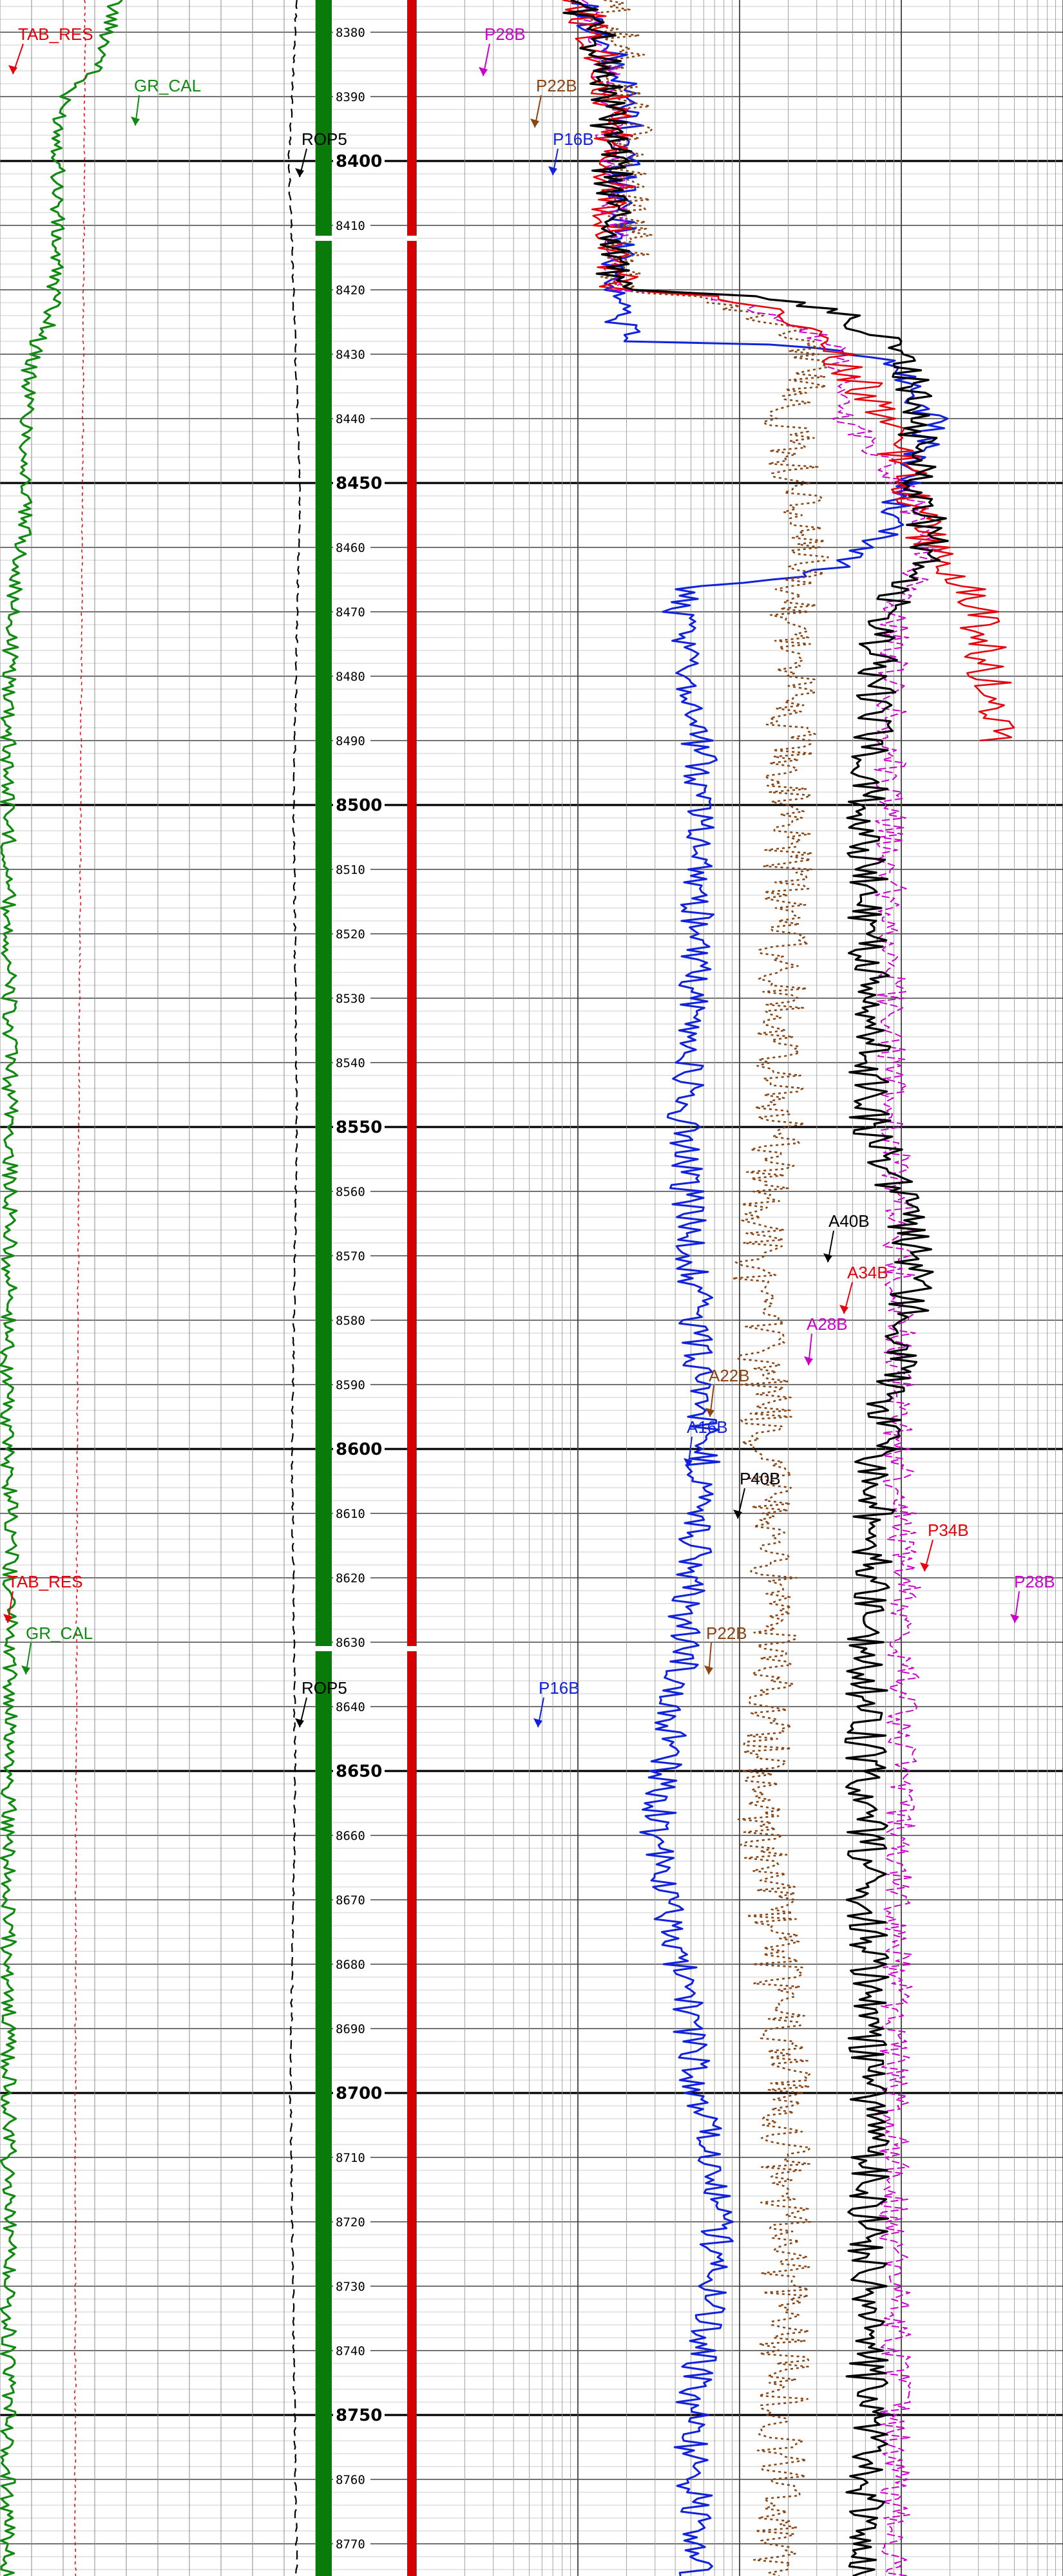 This screenshot has height=2576, width=1063. What do you see at coordinates (359, 161) in the screenshot?
I see `depth-label: 8400` at bounding box center [359, 161].